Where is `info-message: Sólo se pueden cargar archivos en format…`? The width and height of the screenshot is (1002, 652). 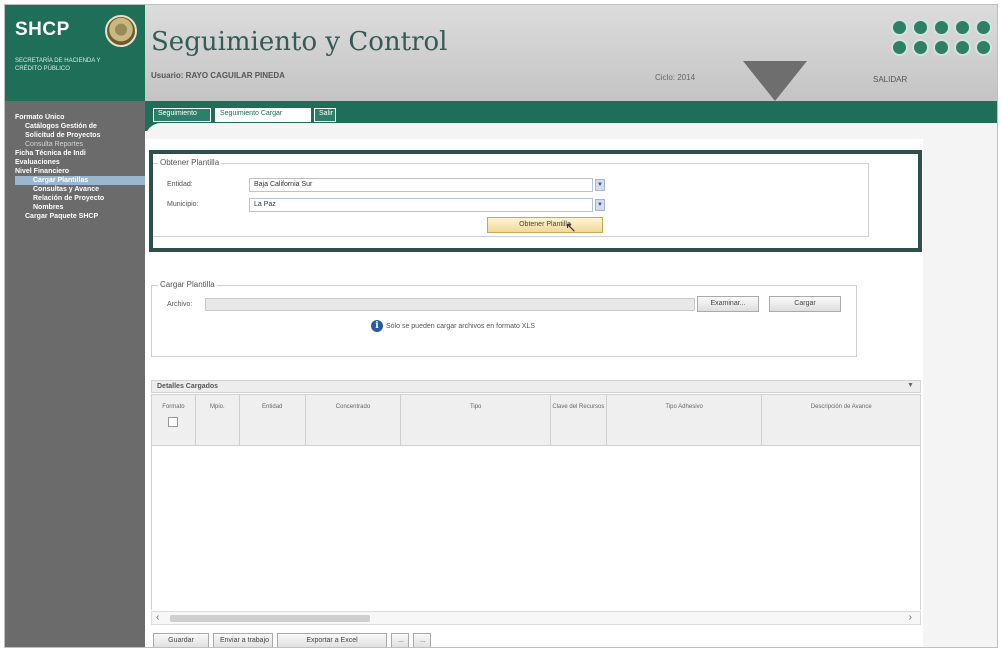 info-message: Sólo se pueden cargar archivos en format… is located at coordinates (461, 326).